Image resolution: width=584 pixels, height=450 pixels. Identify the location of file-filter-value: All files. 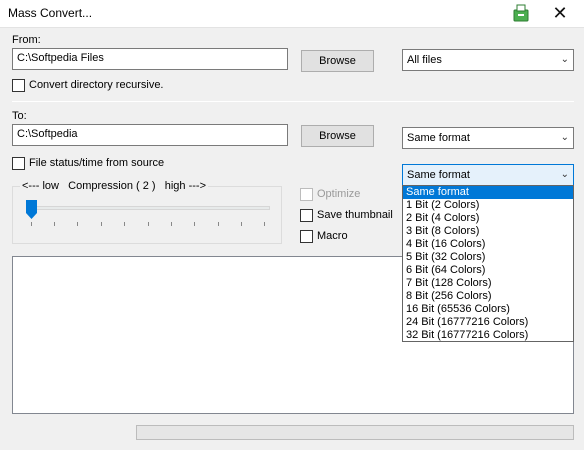
(424, 60).